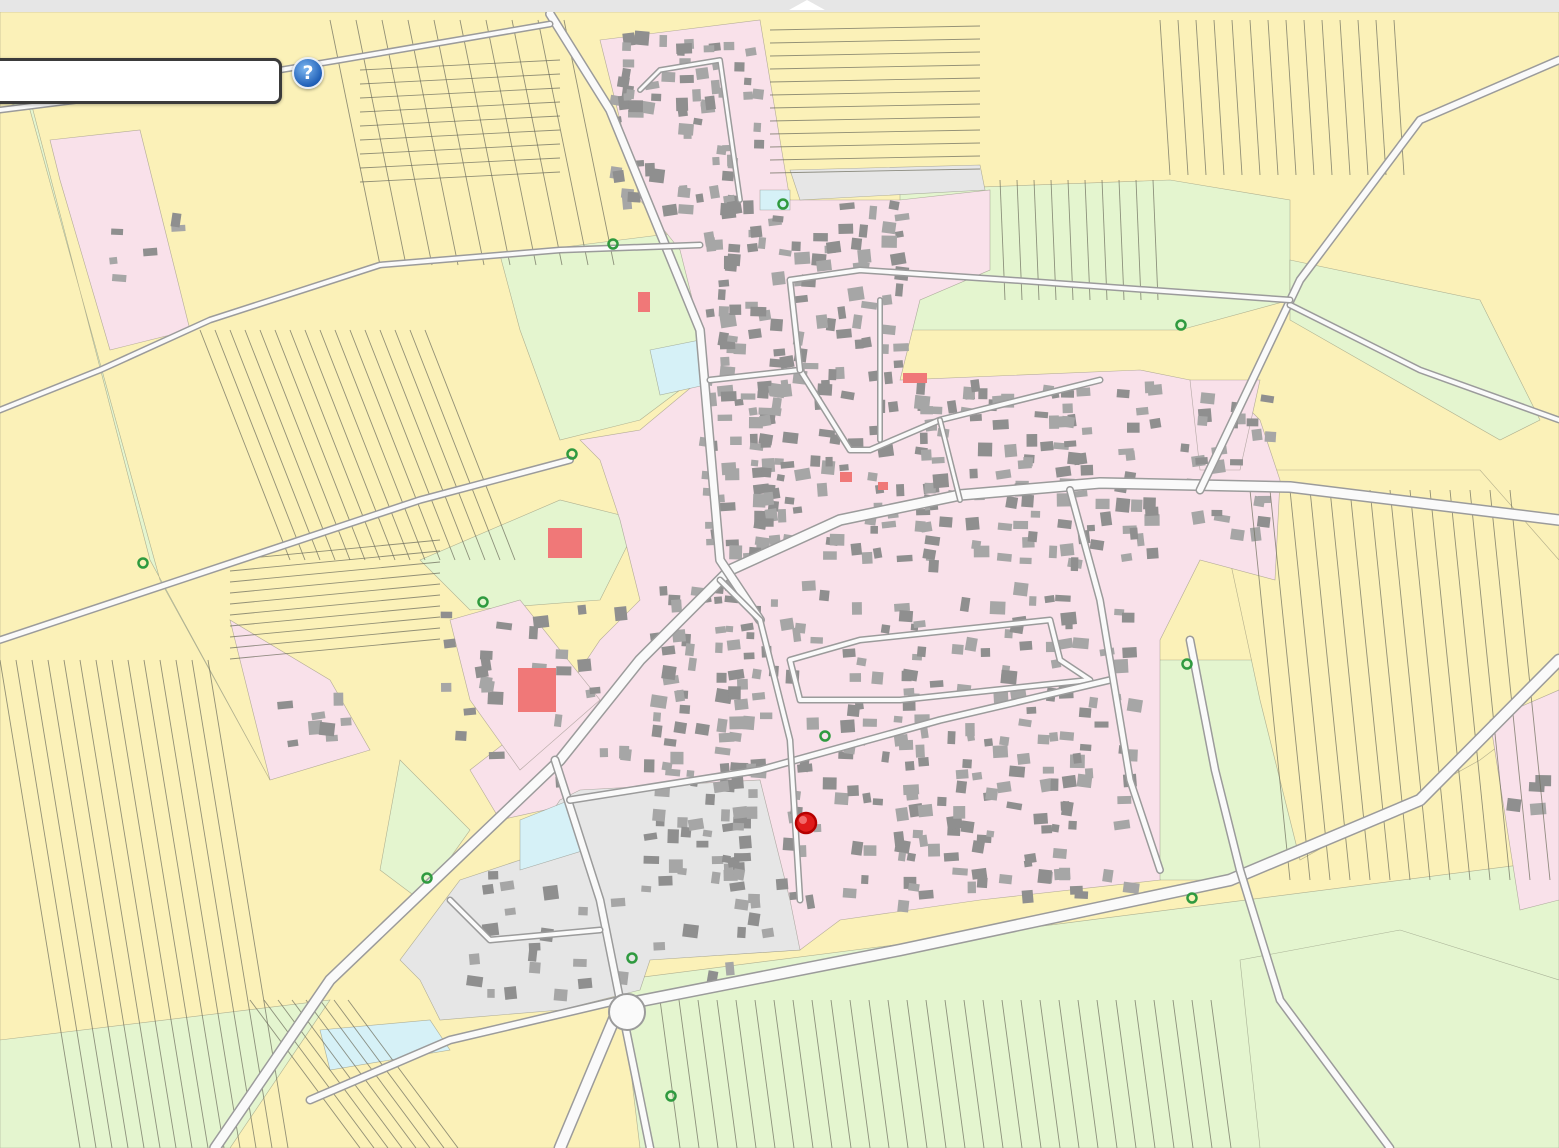 This screenshot has width=1559, height=1148. Describe the element at coordinates (807, 5) in the screenshot. I see `collapse-tab` at that location.